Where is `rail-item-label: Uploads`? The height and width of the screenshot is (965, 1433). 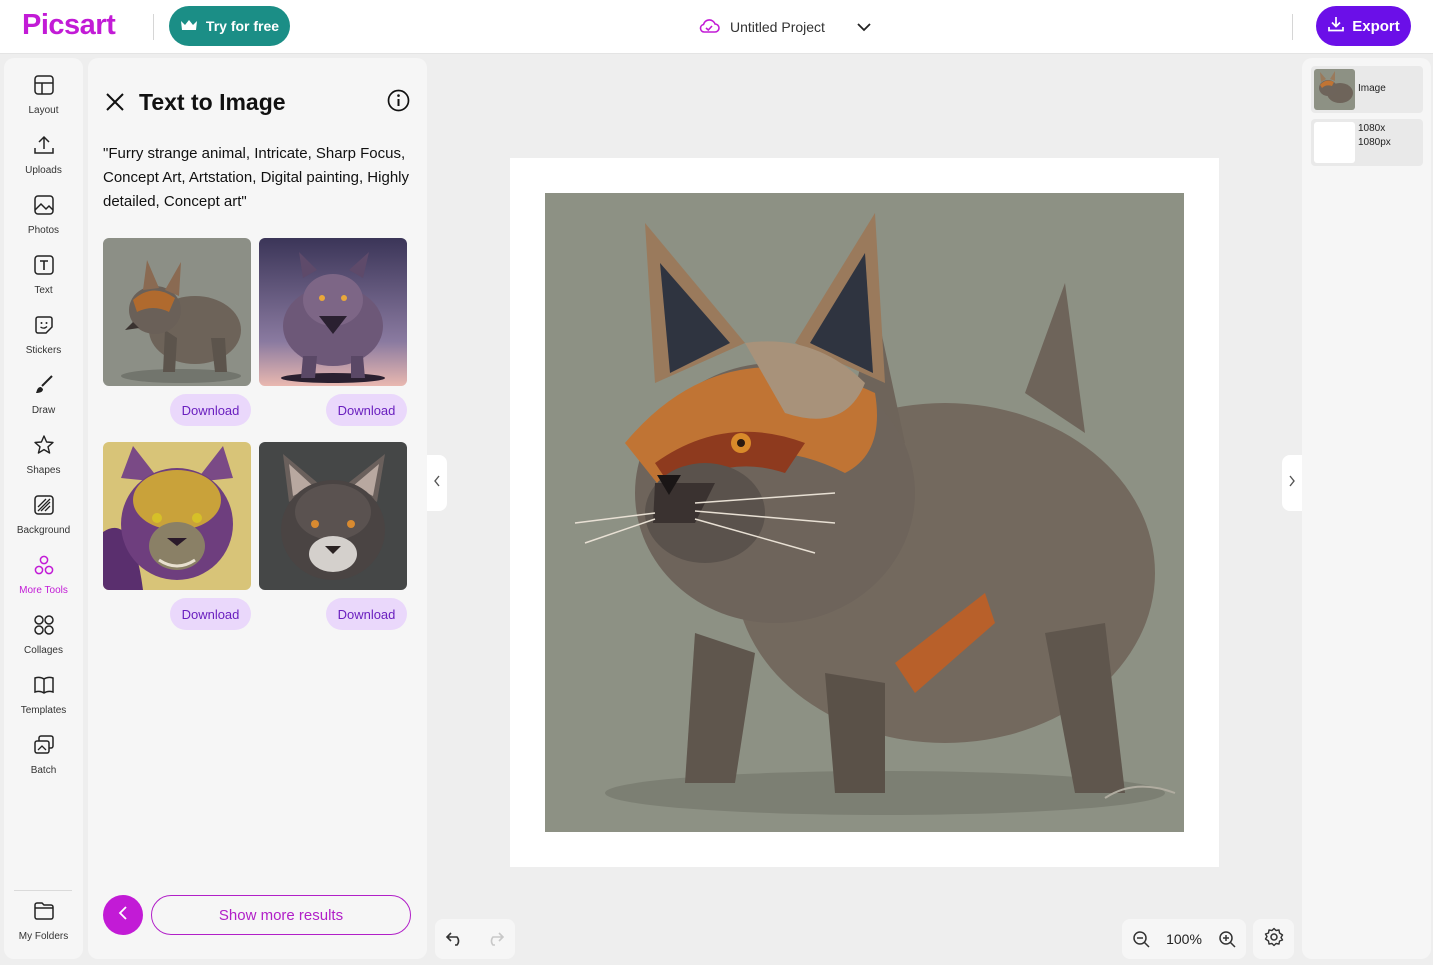 rail-item-label: Uploads is located at coordinates (43, 170).